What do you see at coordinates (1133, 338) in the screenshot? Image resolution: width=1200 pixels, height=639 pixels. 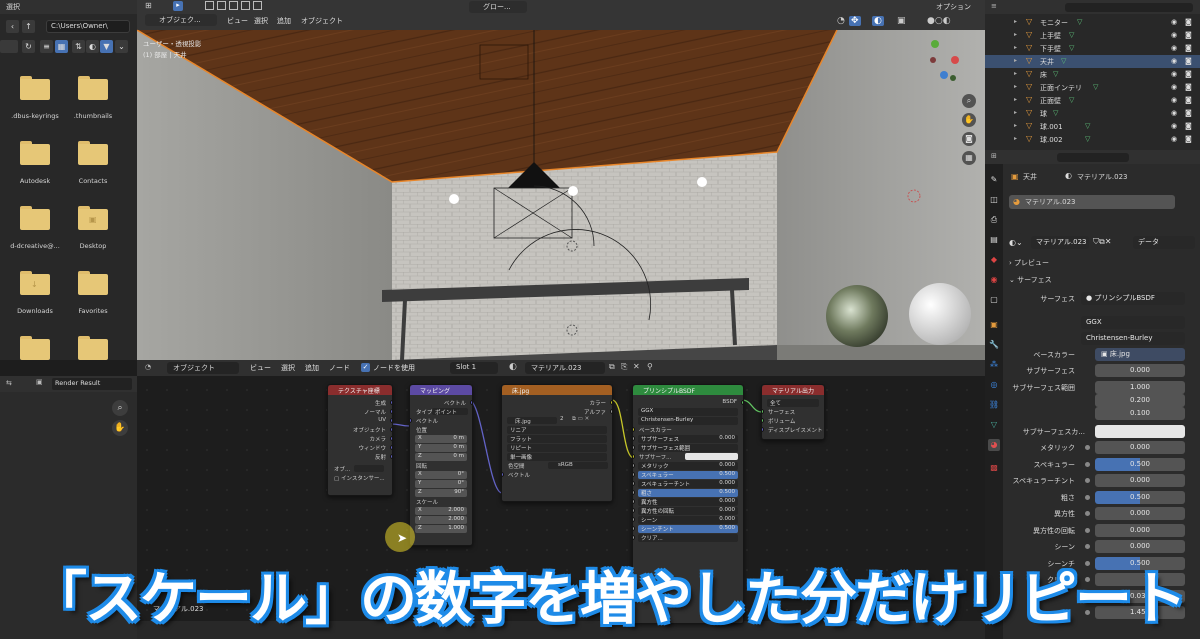 I see `subsurface-method-dropdown: Christensen-Burley` at bounding box center [1133, 338].